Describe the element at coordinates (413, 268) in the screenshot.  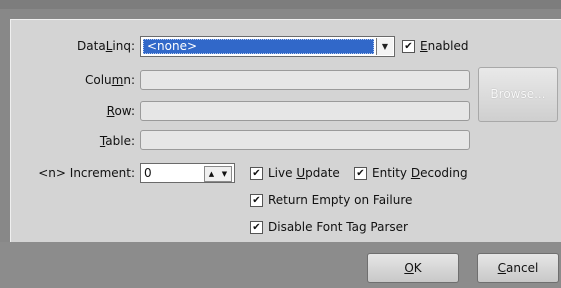
I see `ok-button: OK` at that location.